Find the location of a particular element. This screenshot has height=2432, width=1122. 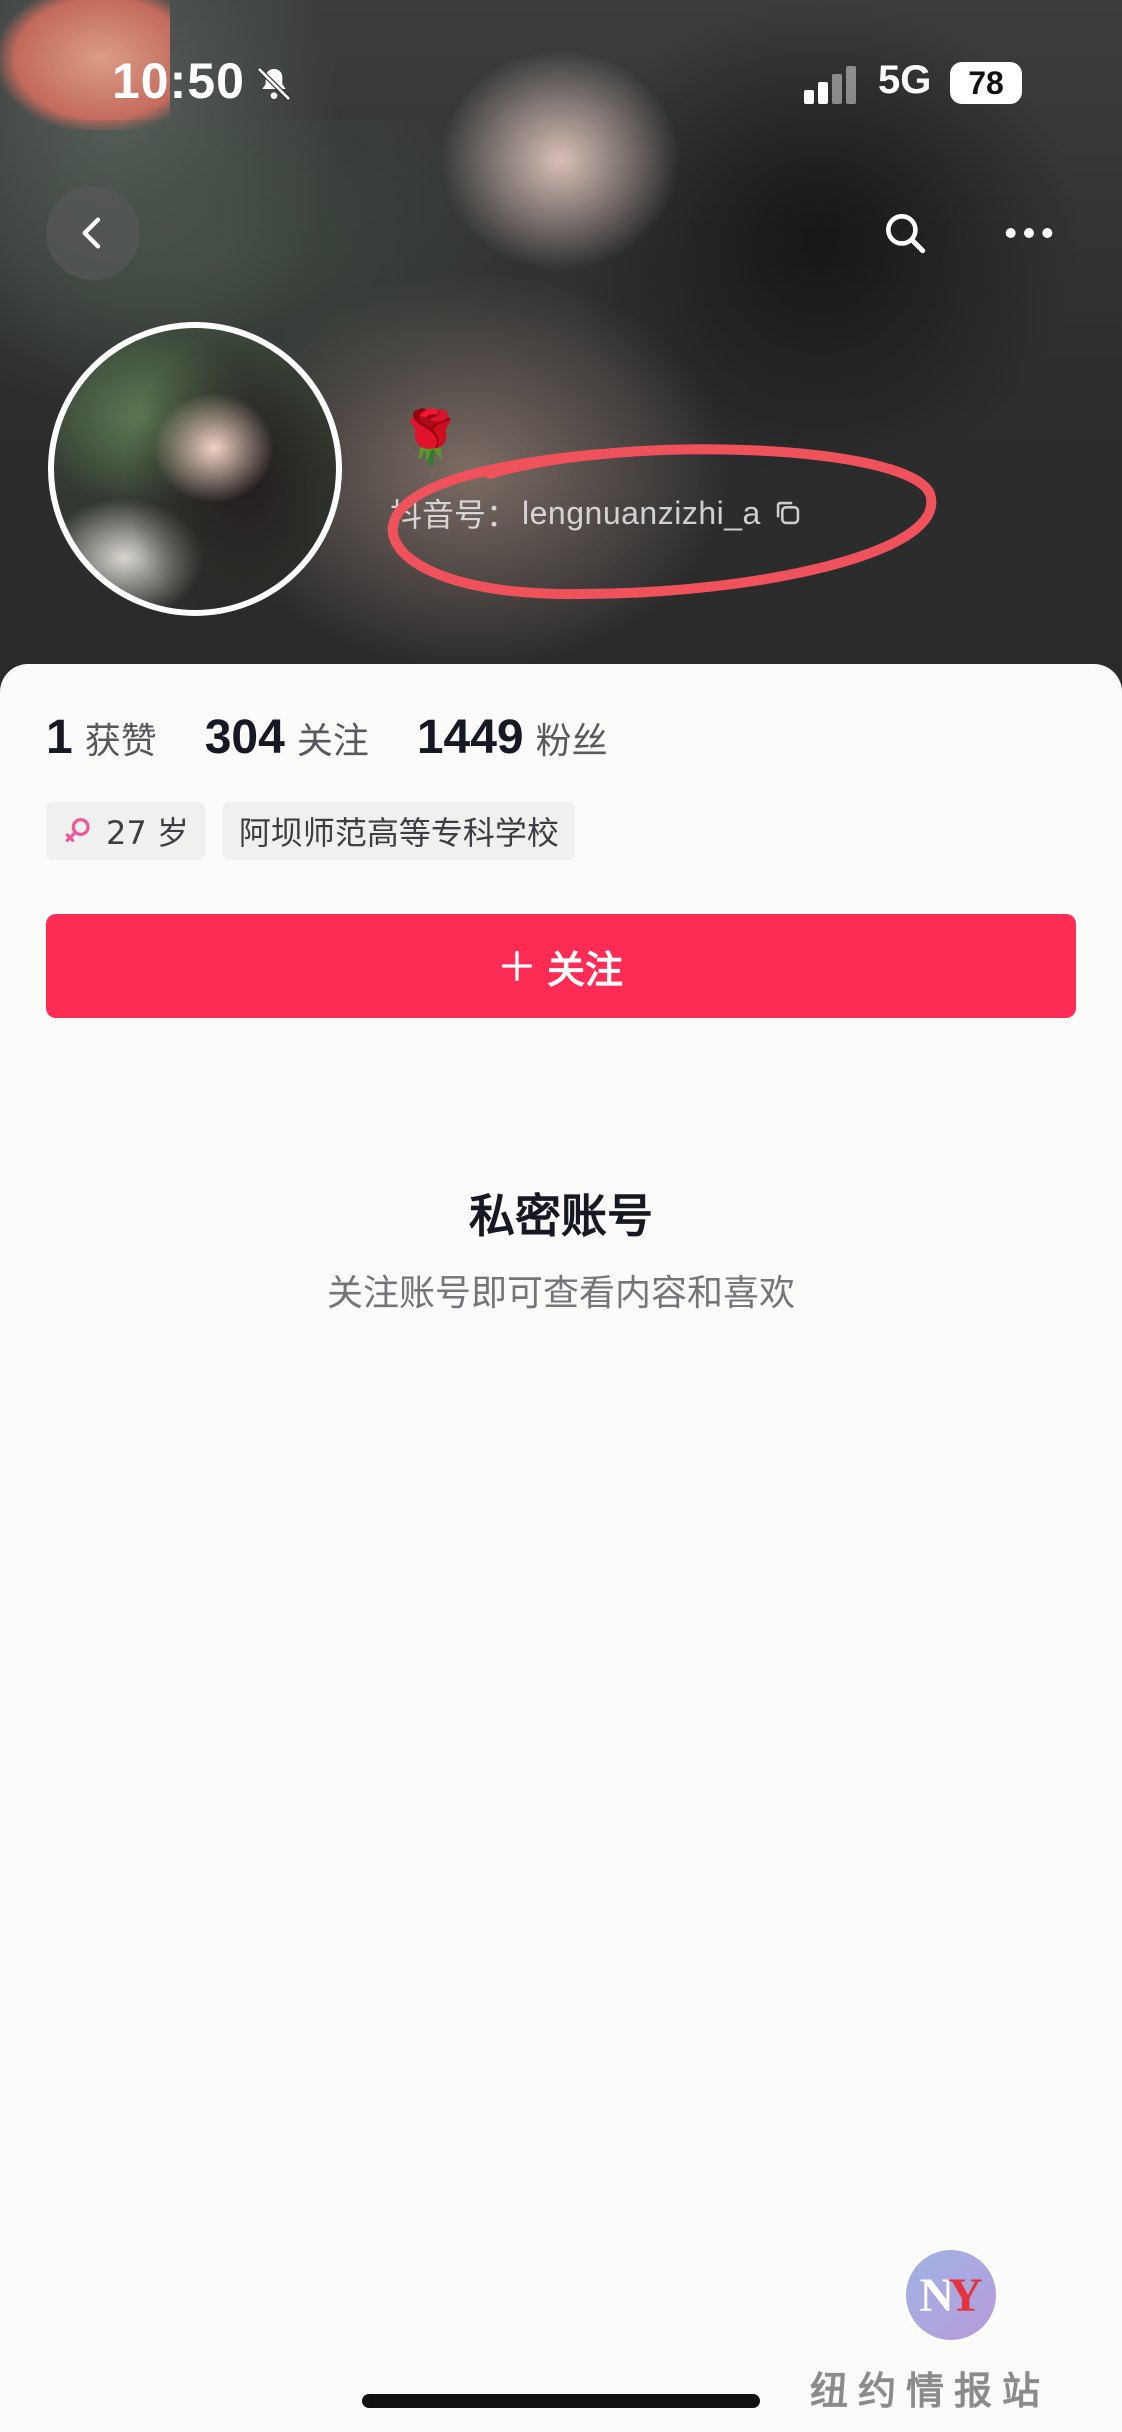

followers-count: 1449 is located at coordinates (470, 737).